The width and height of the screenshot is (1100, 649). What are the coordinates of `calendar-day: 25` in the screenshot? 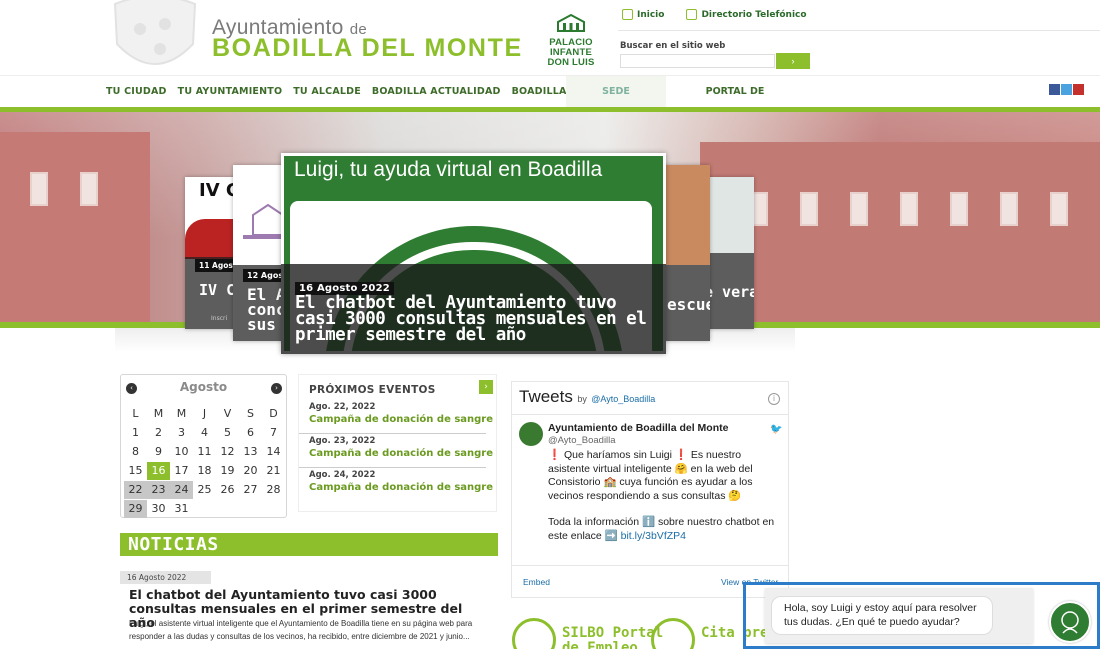 It's located at (204, 490).